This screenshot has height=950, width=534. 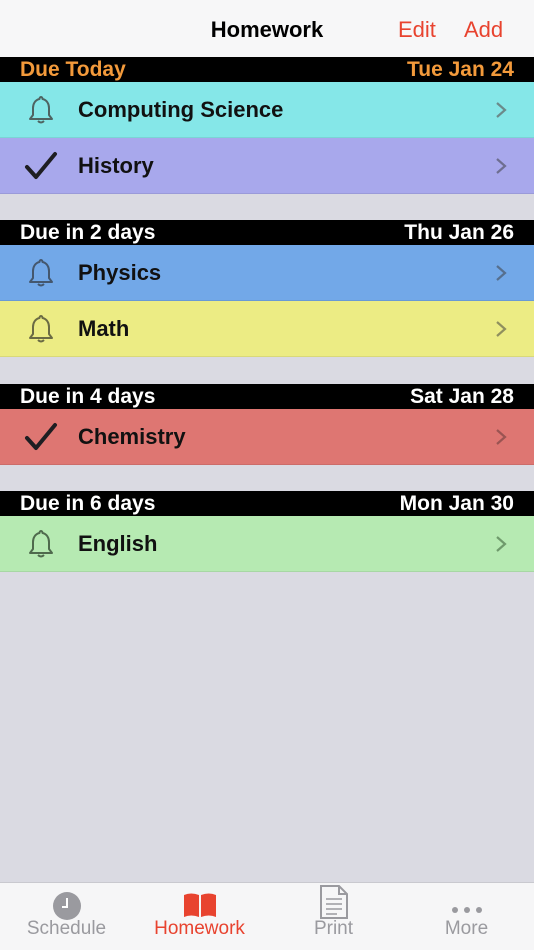 What do you see at coordinates (267, 503) in the screenshot?
I see `section-header: Due in 6 days Mon Jan 30` at bounding box center [267, 503].